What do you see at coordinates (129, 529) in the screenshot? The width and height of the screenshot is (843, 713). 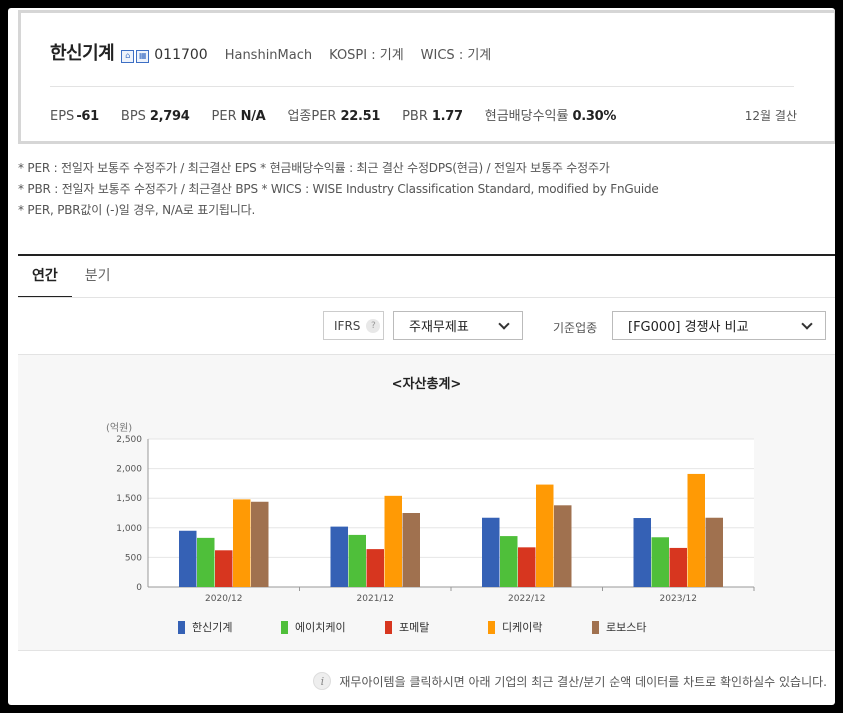 I see `y-tick-label: 1,000` at bounding box center [129, 529].